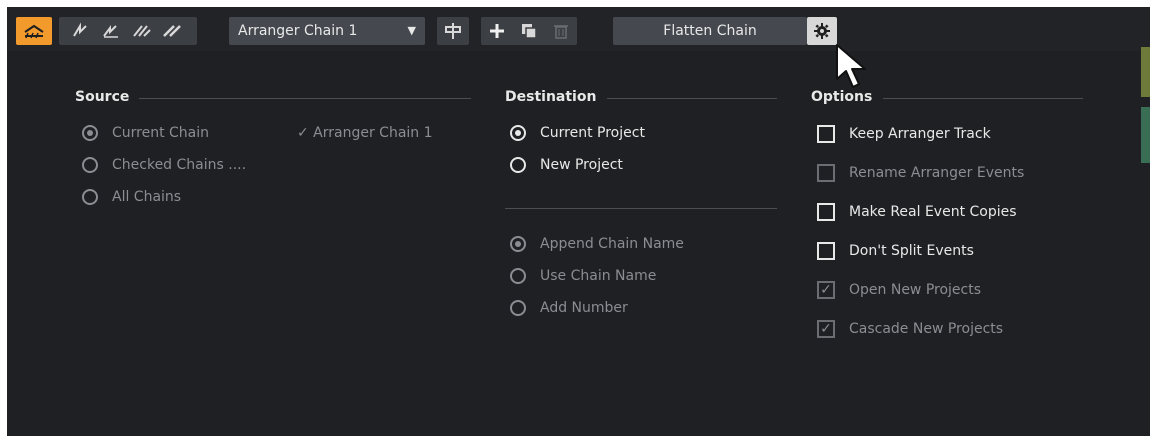 This screenshot has height=436, width=1158. Describe the element at coordinates (365, 133) in the screenshot. I see `current-chain-name: ✓ Arranger Chain 1` at that location.